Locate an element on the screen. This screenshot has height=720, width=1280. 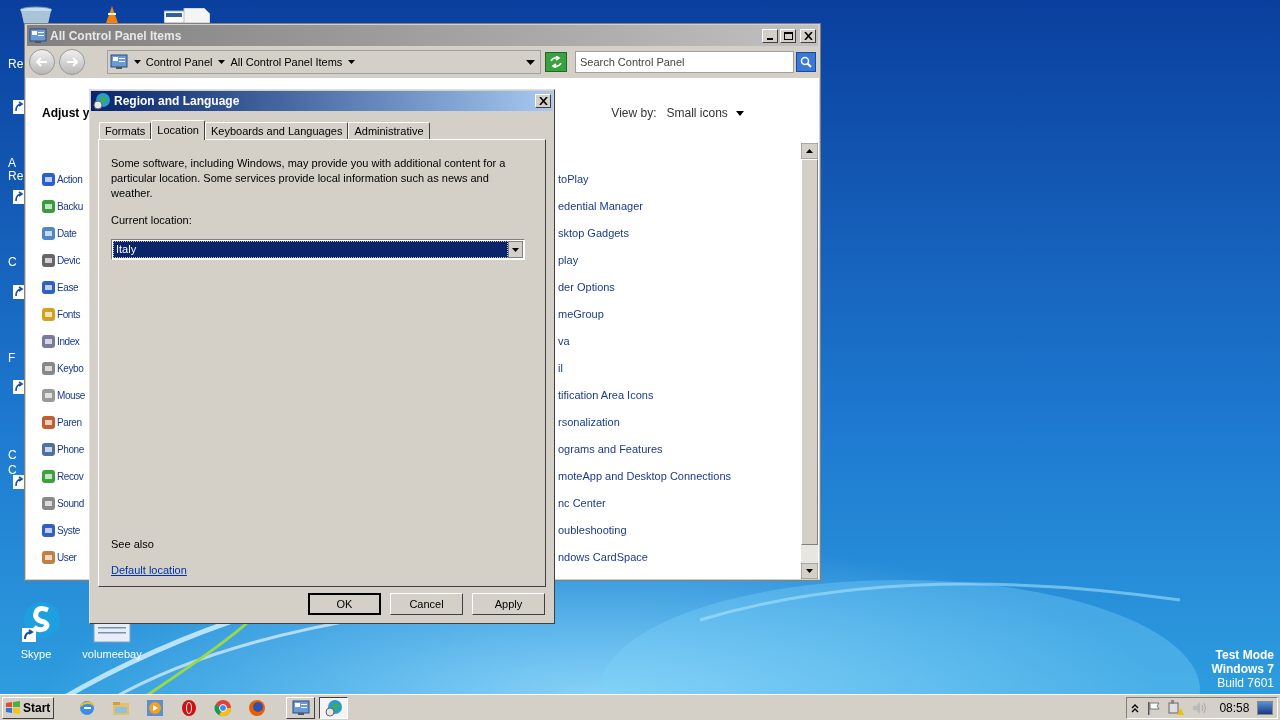
chevron-up-icon is located at coordinates (1135, 707).